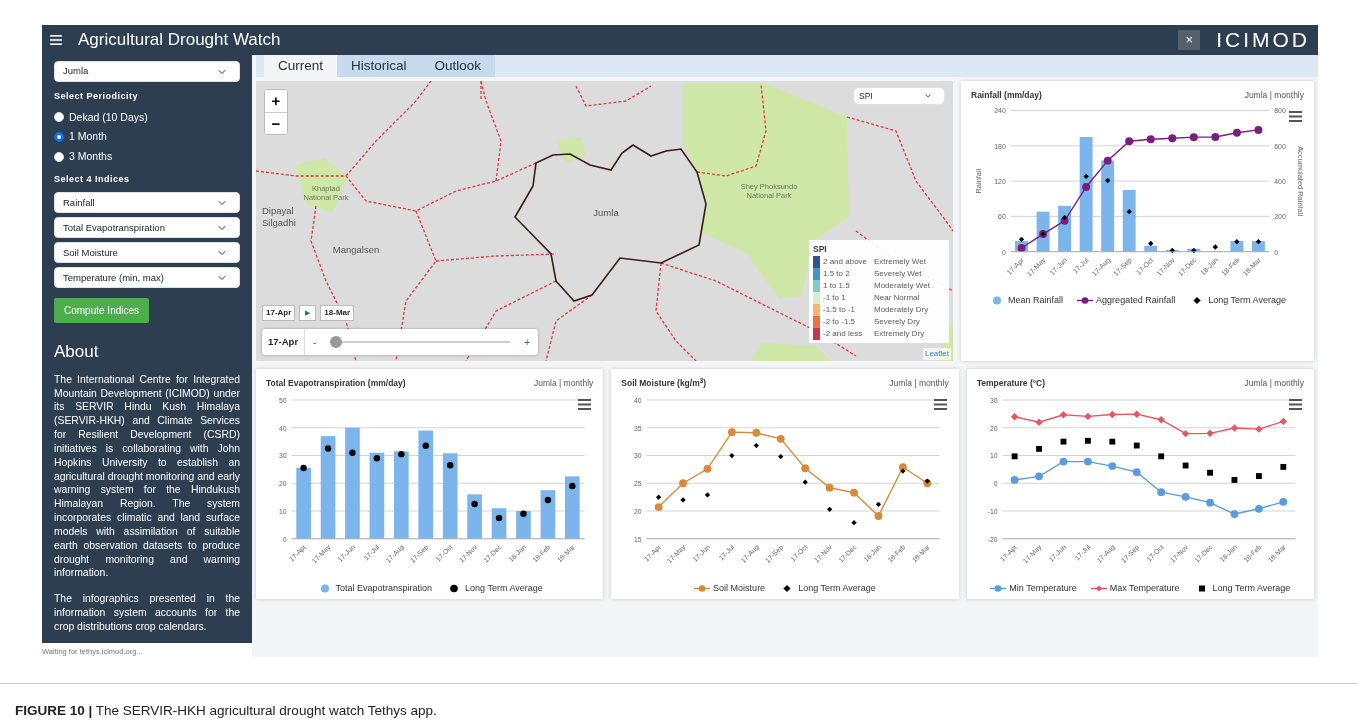  I want to click on legend-range: 1 to 1.5, so click(837, 286).